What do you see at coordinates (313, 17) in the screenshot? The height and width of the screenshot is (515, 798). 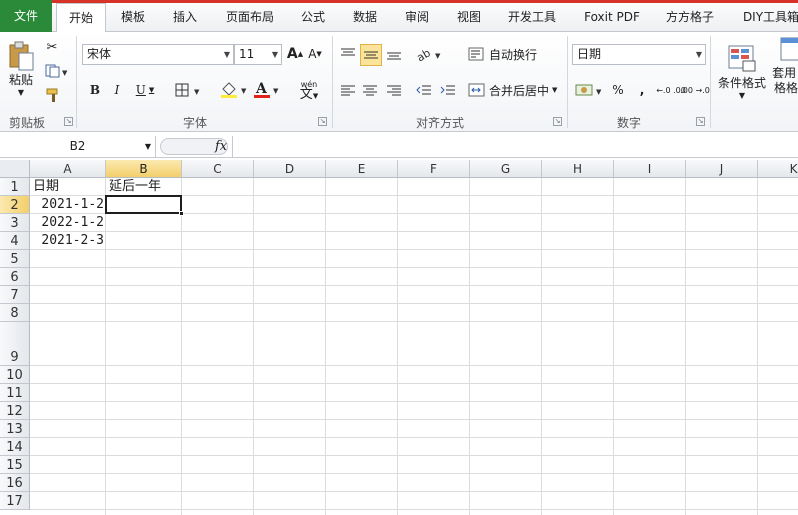 I see `tab-formulas: 公式` at bounding box center [313, 17].